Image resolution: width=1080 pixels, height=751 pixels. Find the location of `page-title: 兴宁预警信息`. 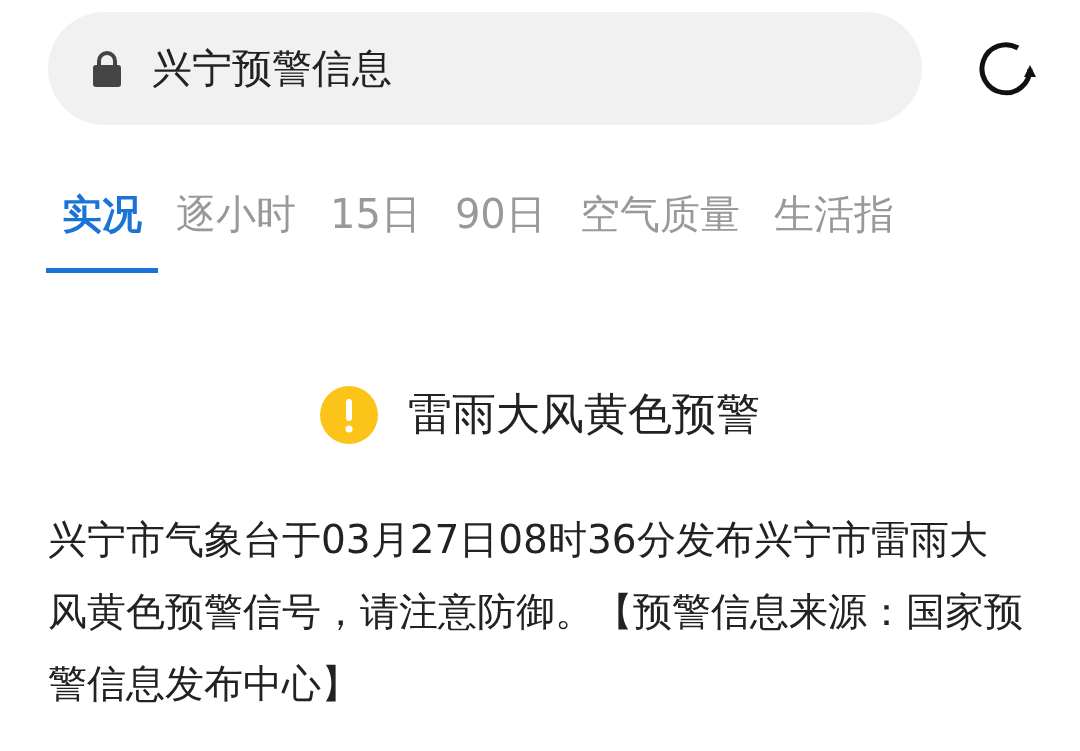

page-title: 兴宁预警信息 is located at coordinates (272, 68).